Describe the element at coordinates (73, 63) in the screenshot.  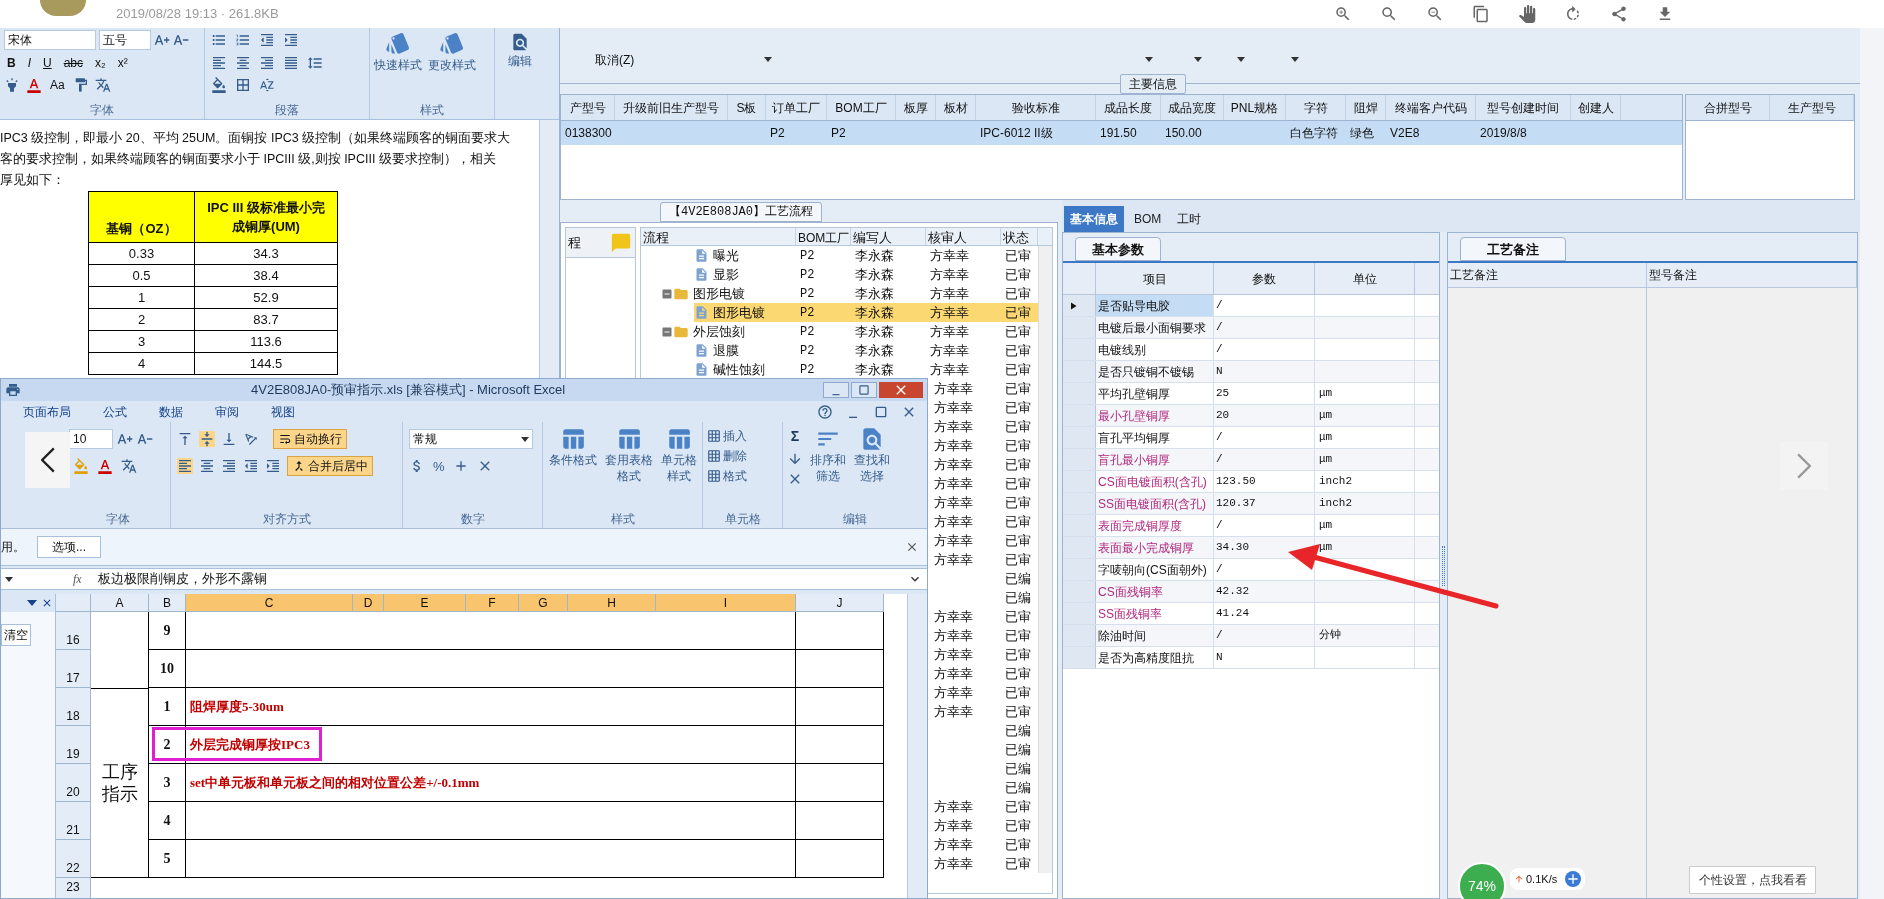
I see `format-button: abc` at that location.